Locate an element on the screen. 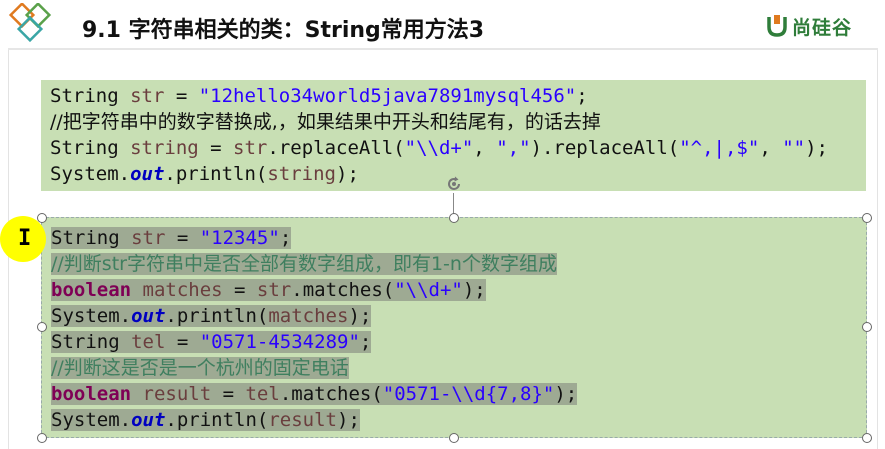 This screenshot has height=449, width=885. rotate-handle-icon is located at coordinates (454, 184).